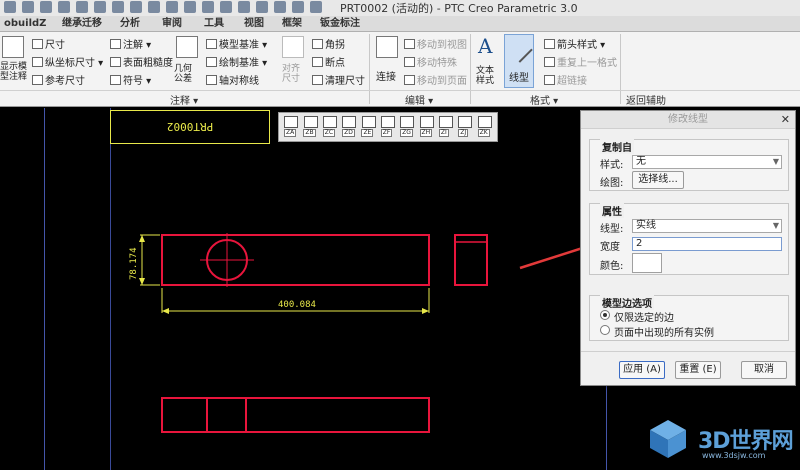 The width and height of the screenshot is (800, 470). What do you see at coordinates (328, 43) in the screenshot?
I see `chamfer-button: 角拐` at bounding box center [328, 43].